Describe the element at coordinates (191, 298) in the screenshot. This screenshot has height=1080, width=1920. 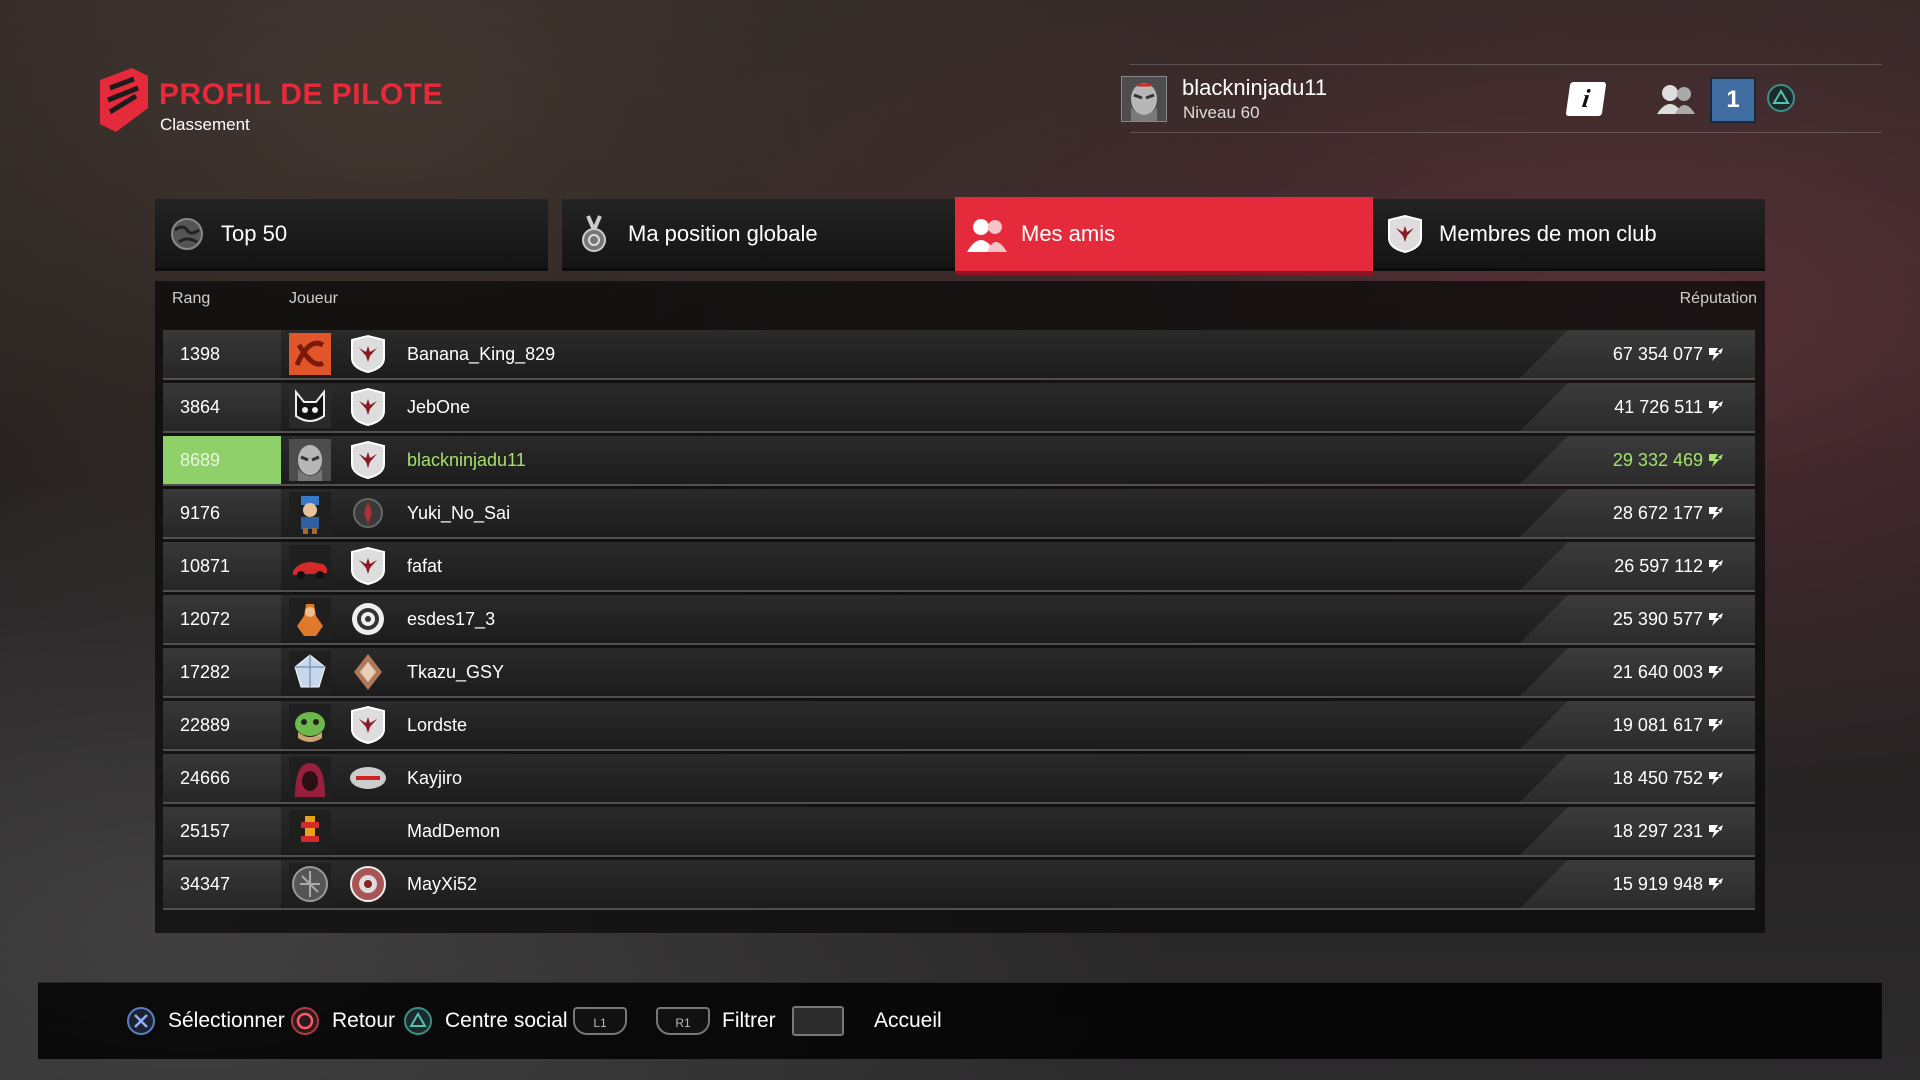
I see `column-header-rank: Rang` at that location.